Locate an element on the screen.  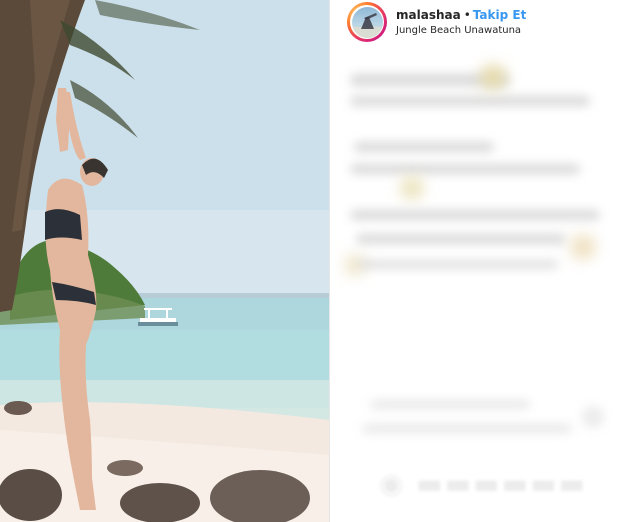
profile-avatar is located at coordinates (367, 22).